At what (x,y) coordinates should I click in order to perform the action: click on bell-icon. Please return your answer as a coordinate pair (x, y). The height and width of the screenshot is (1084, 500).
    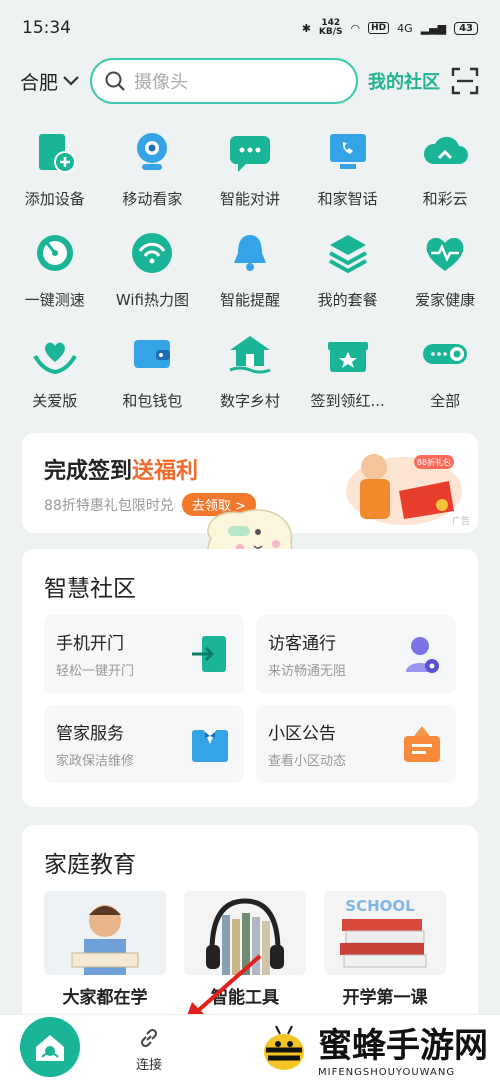
    Looking at the image, I should click on (250, 253).